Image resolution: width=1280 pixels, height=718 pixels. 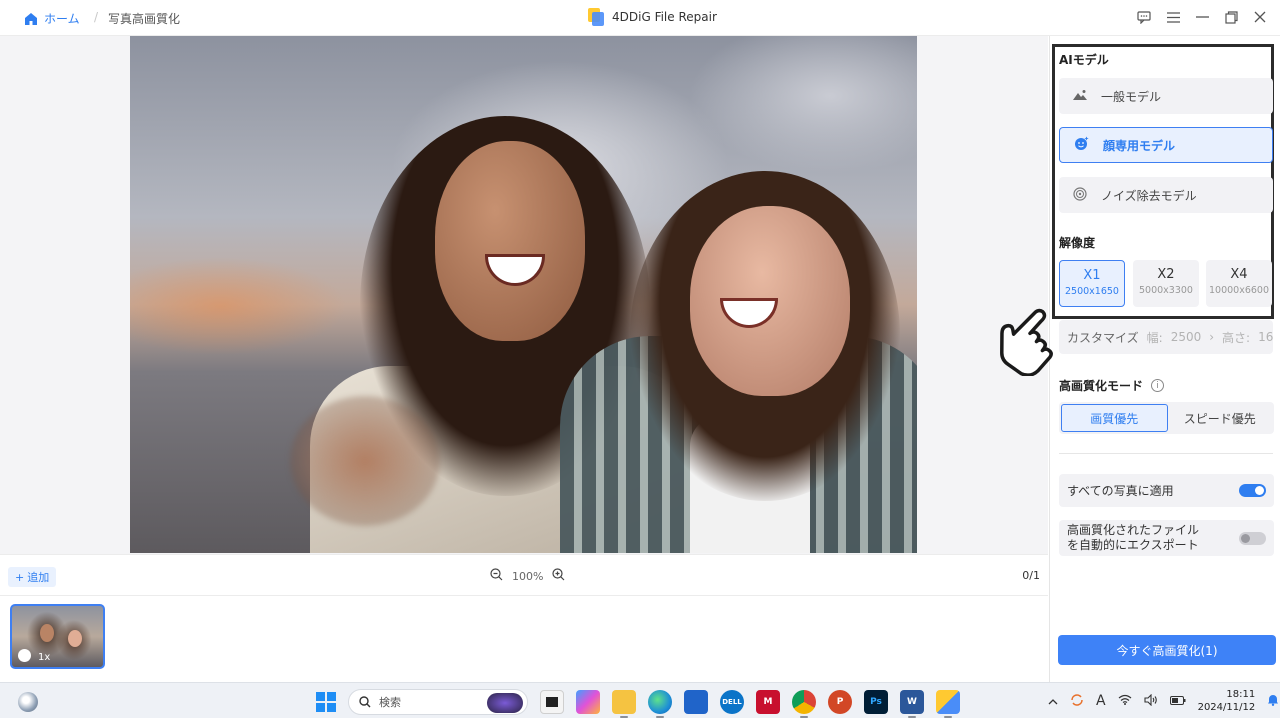 What do you see at coordinates (24, 655) in the screenshot?
I see `face-model-icon` at bounding box center [24, 655].